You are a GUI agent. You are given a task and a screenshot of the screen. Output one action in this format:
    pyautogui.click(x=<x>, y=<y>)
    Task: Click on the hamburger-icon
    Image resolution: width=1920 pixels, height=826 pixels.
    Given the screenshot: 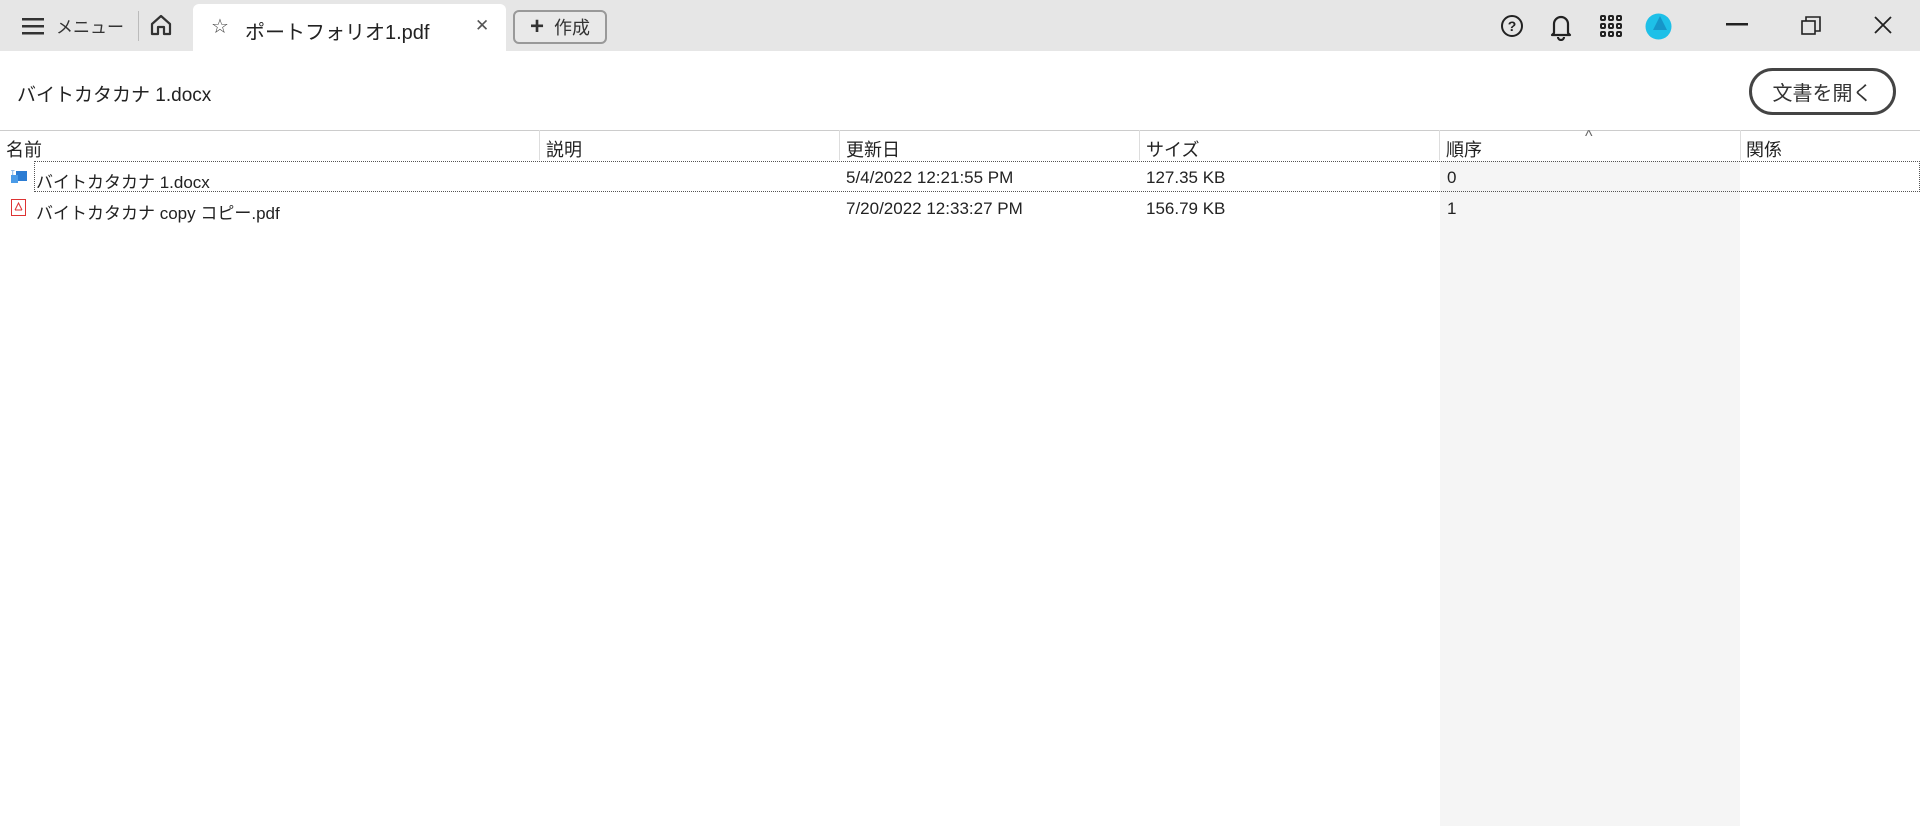 What is the action you would take?
    pyautogui.click(x=33, y=25)
    